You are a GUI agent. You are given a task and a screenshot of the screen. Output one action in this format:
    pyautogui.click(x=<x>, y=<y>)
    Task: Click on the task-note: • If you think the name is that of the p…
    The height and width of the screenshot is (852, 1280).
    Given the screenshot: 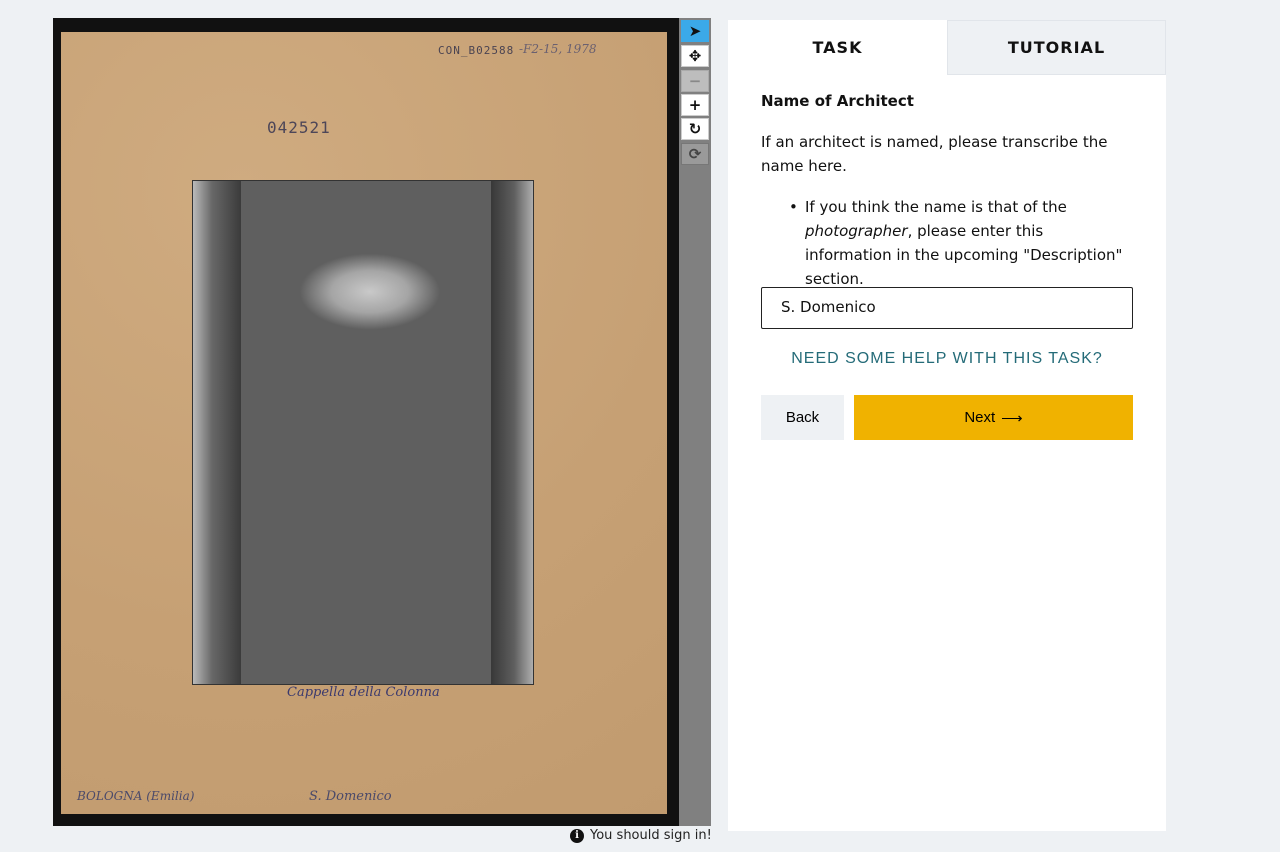 What is the action you would take?
    pyautogui.click(x=961, y=243)
    